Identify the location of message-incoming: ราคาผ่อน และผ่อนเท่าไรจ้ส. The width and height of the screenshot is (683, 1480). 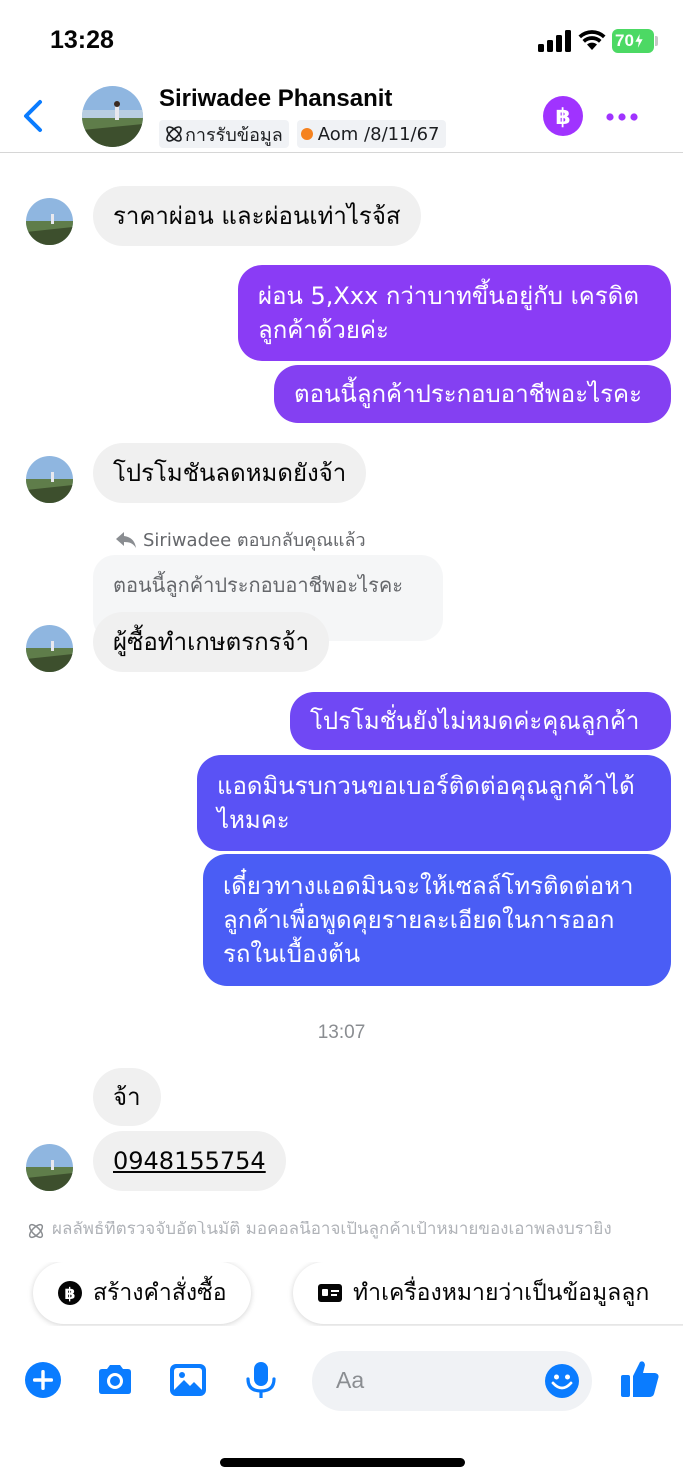
(257, 216).